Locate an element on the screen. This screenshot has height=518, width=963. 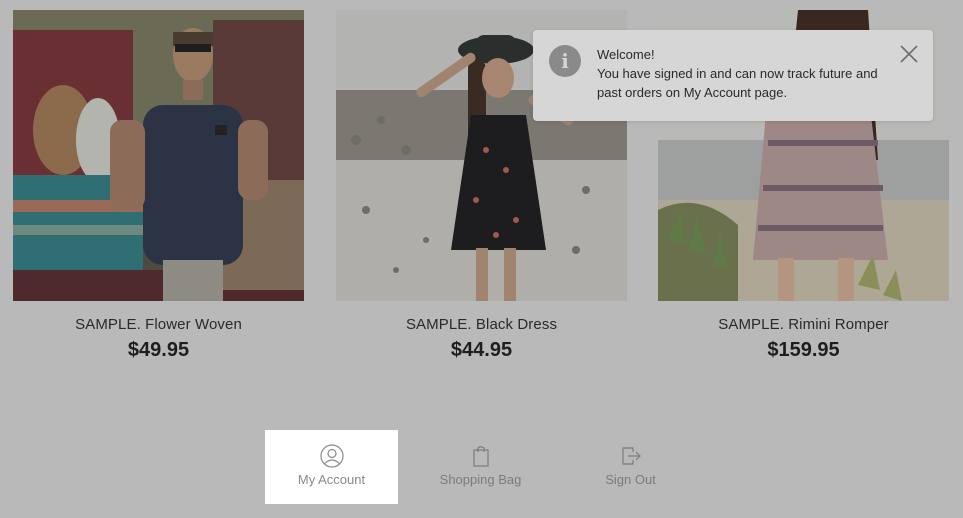
product-price: $44.95 is located at coordinates (481, 350).